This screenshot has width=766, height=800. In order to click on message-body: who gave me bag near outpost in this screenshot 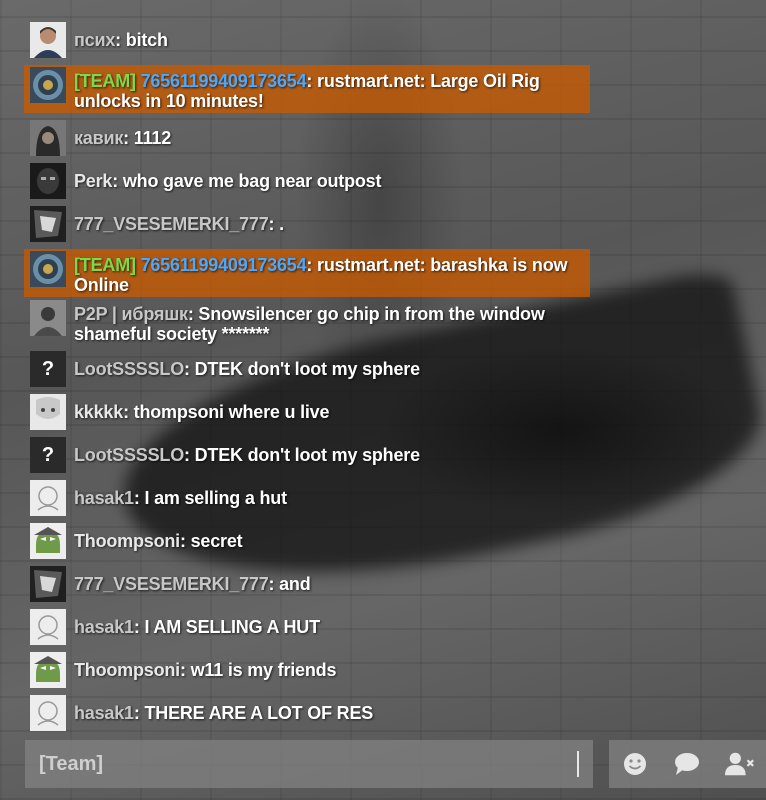, I will do `click(252, 181)`.